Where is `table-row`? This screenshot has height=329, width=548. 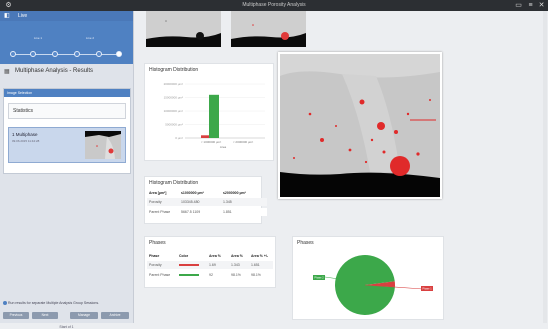
table-row is located at coordinates (207, 202).